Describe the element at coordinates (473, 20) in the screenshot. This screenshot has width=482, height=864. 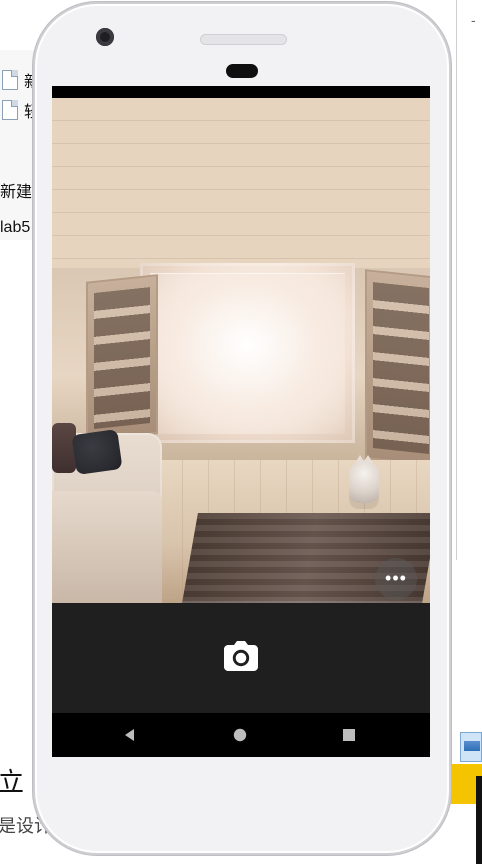
I see `minimize-glyph: -` at that location.